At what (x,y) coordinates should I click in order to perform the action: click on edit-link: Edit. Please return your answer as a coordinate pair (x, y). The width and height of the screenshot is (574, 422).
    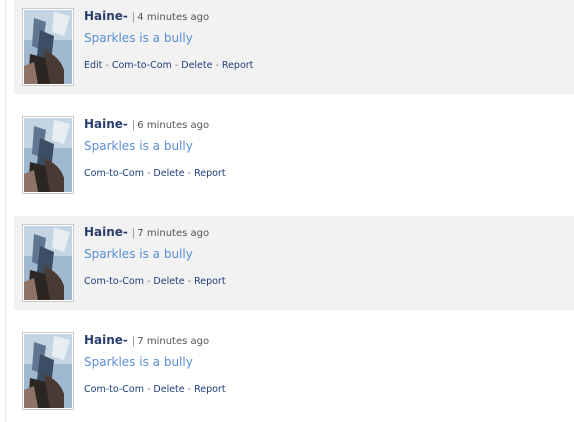
    Looking at the image, I should click on (93, 65).